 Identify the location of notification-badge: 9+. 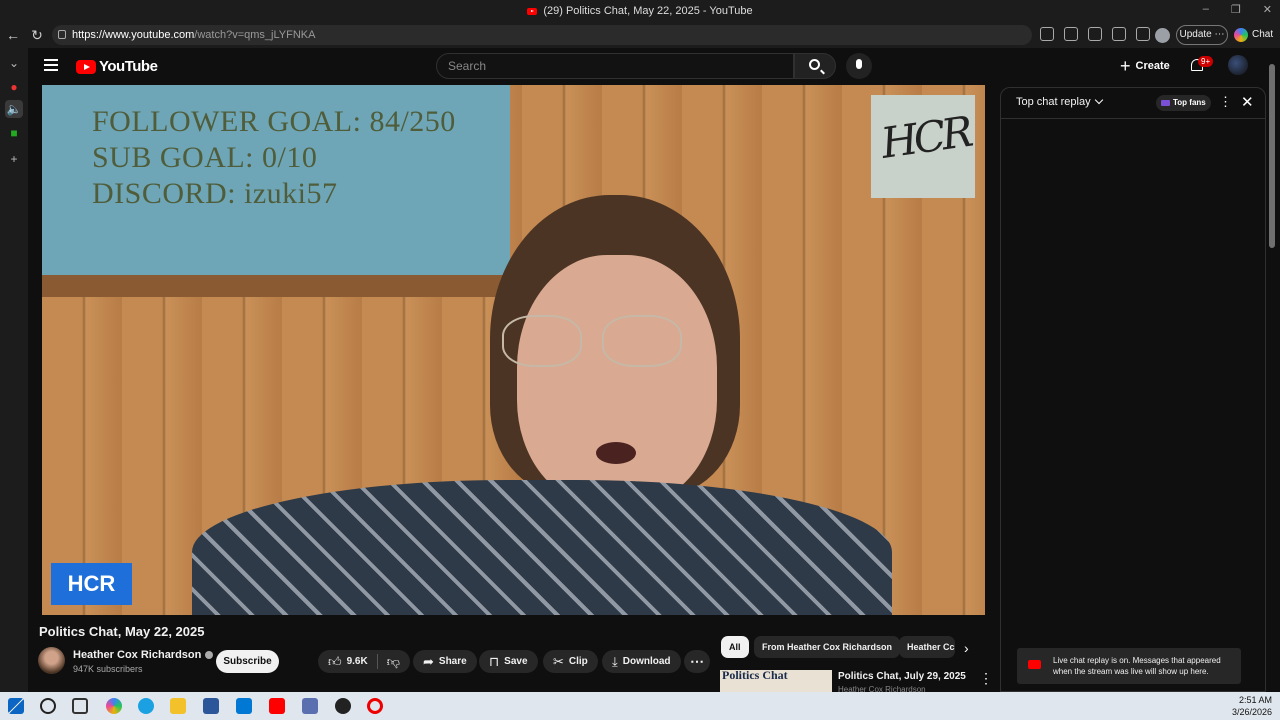
(1206, 61).